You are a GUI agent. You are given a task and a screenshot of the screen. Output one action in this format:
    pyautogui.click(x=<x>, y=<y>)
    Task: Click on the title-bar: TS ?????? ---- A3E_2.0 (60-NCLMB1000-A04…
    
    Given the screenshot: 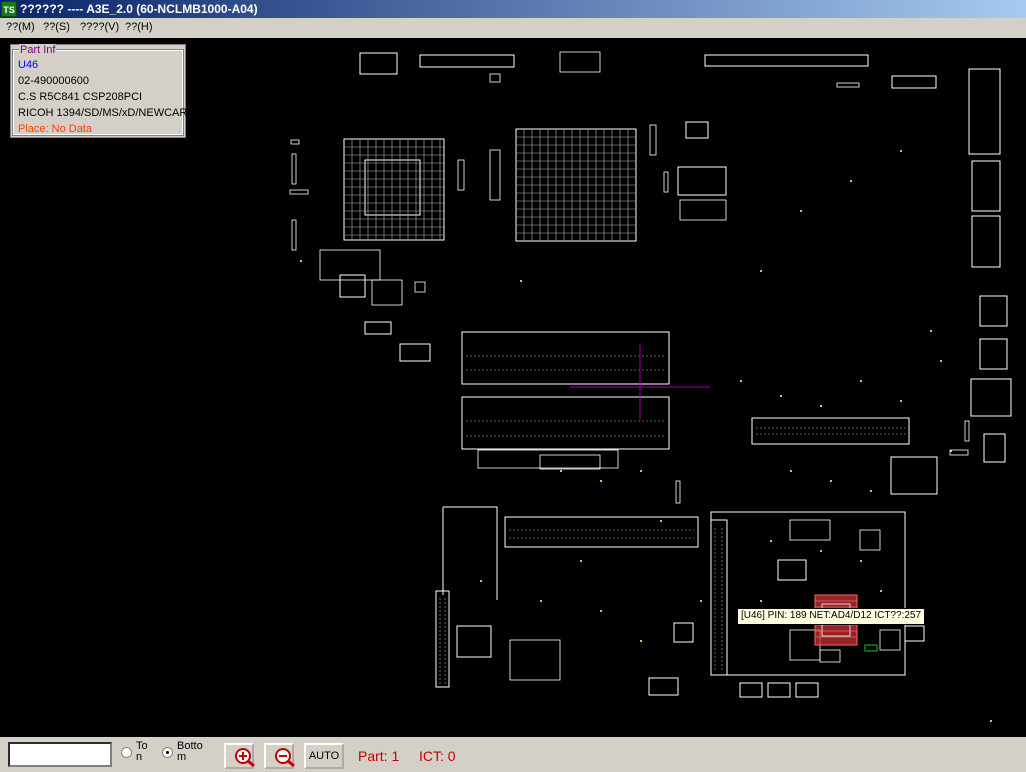 What is the action you would take?
    pyautogui.click(x=513, y=9)
    